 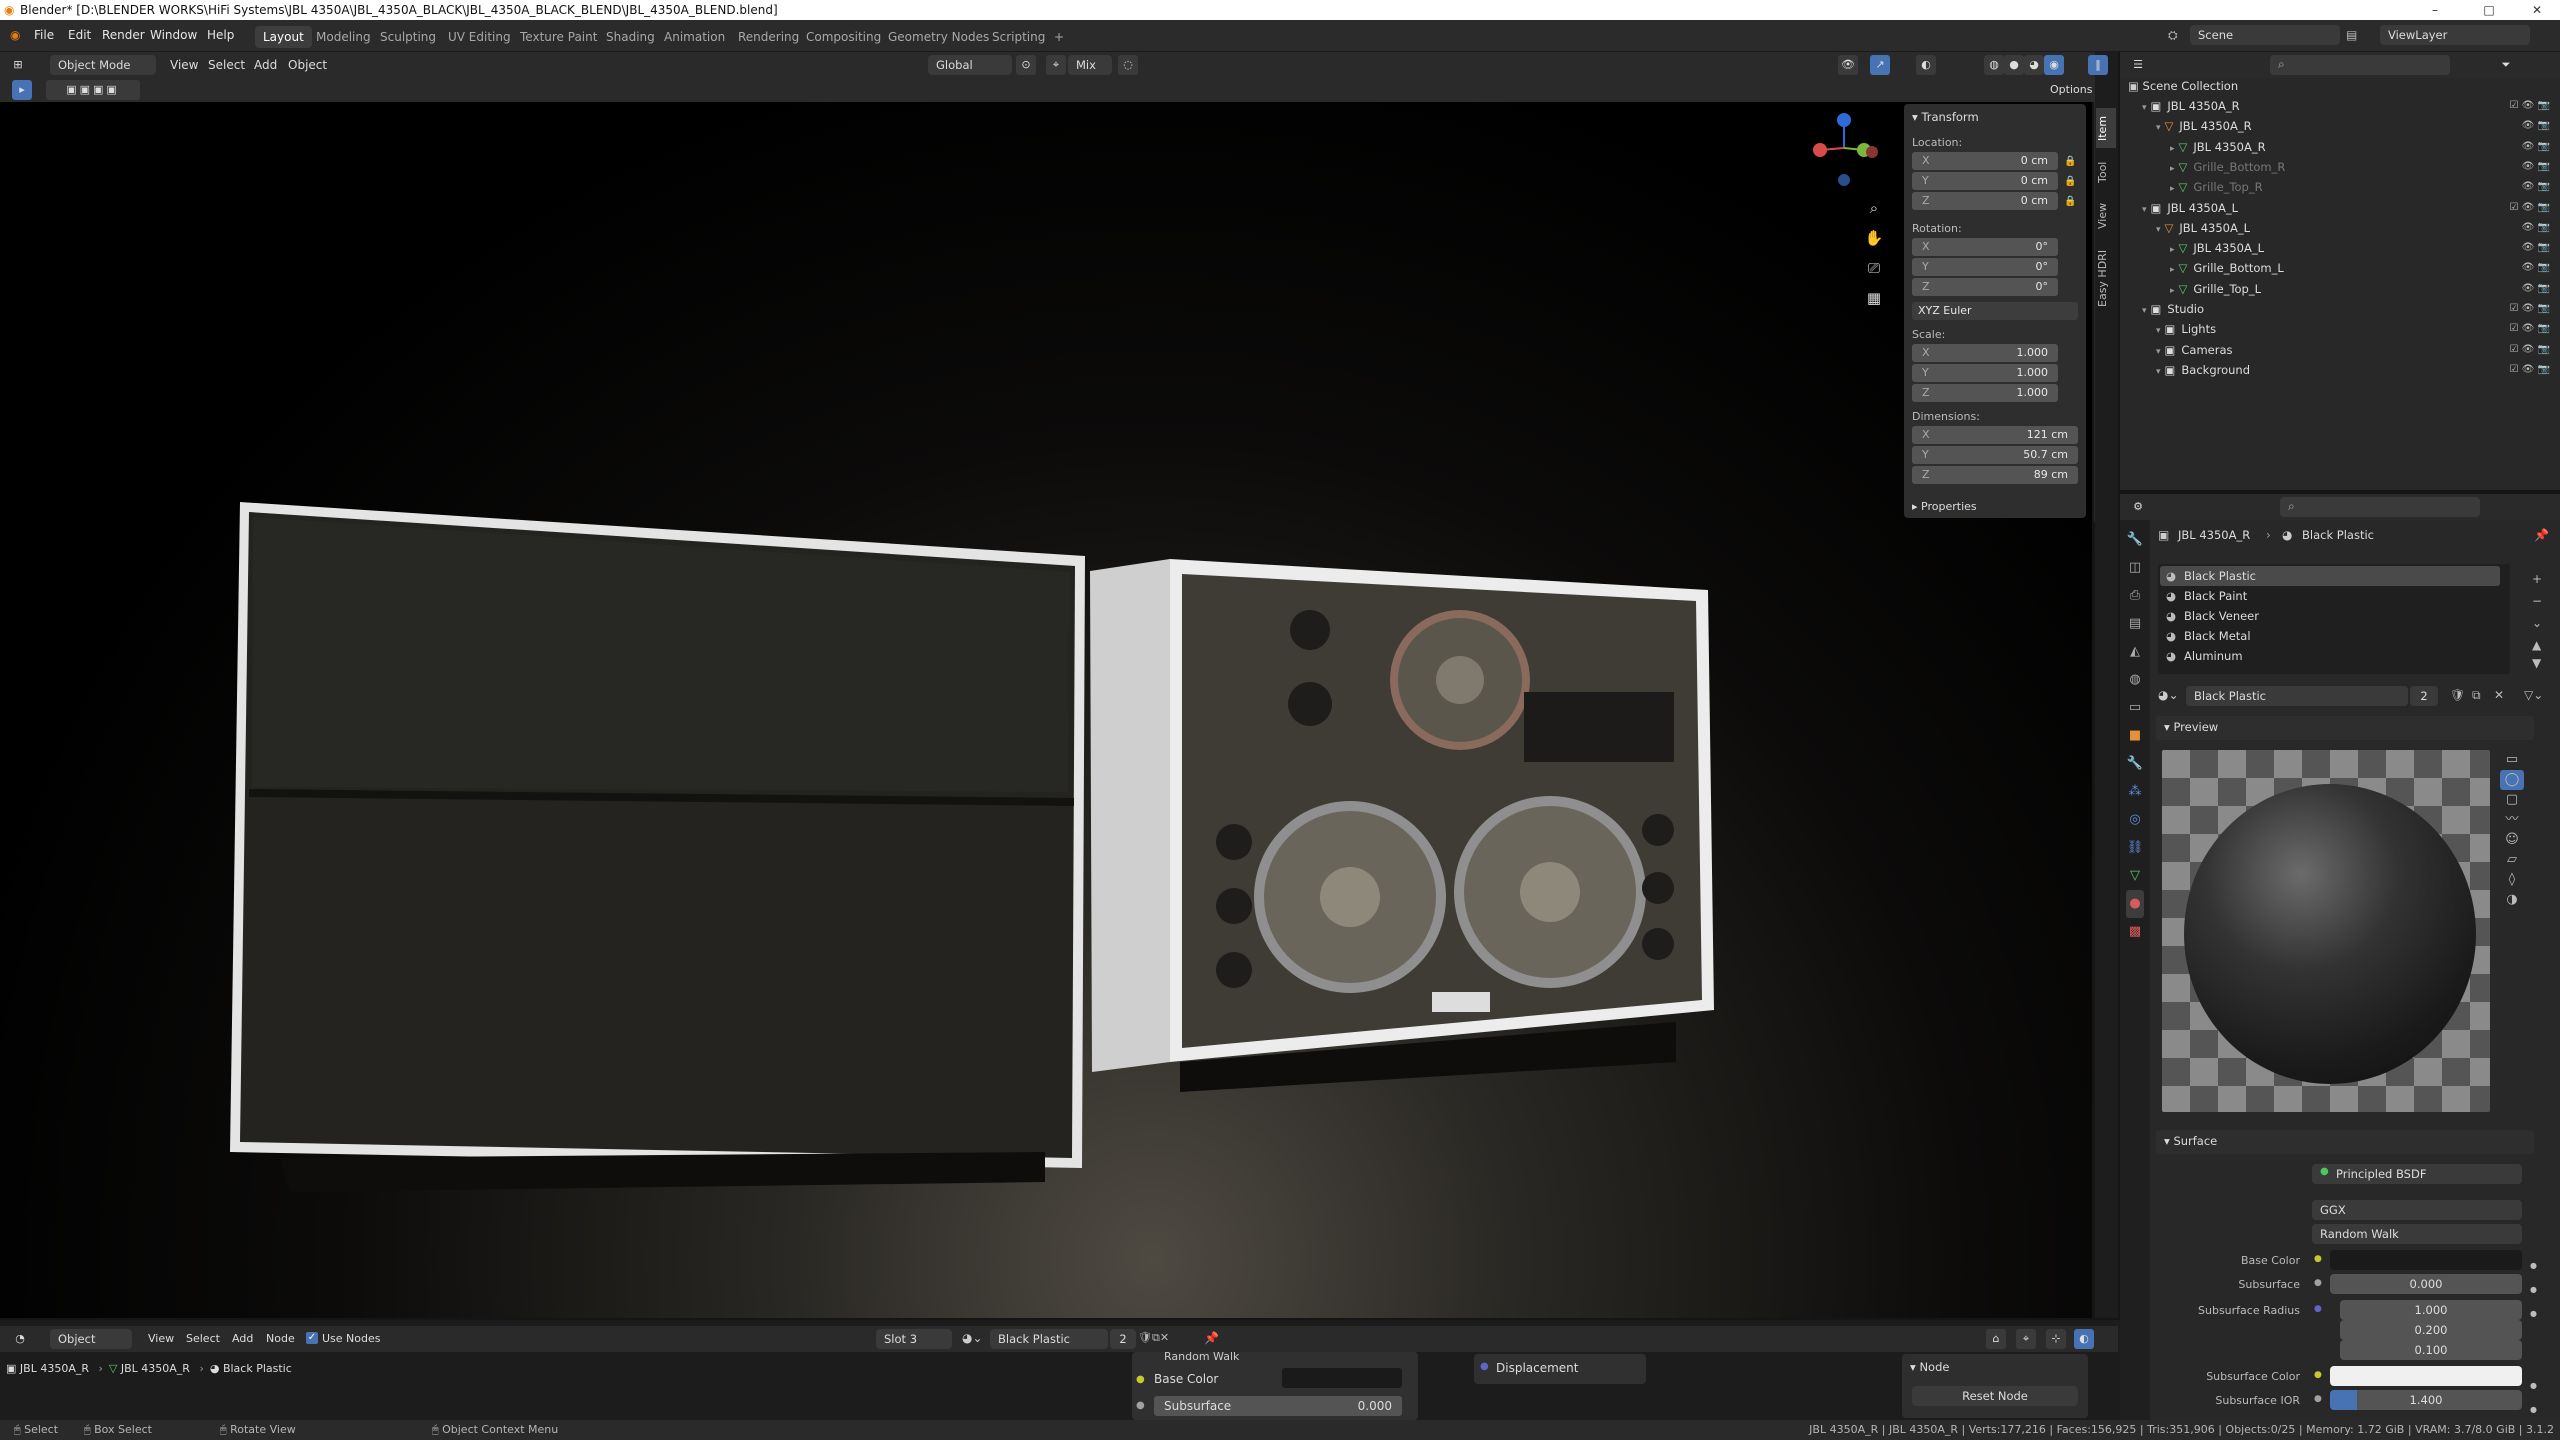 I want to click on pin-icon: 📌, so click(x=2541, y=535).